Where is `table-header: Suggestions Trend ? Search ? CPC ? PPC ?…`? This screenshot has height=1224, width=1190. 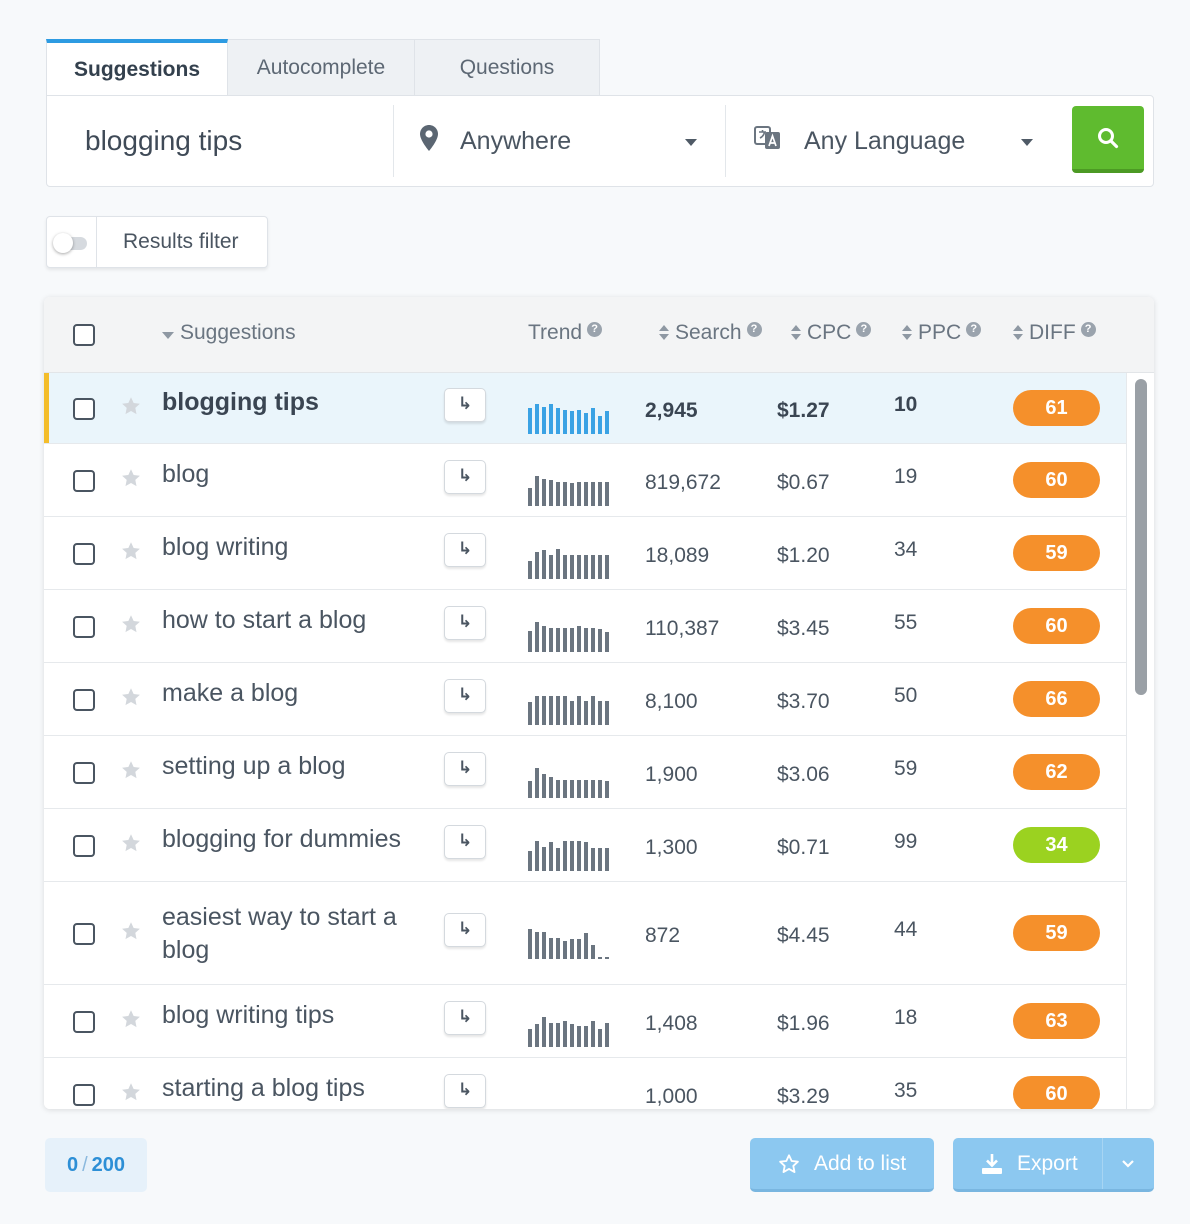
table-header: Suggestions Trend ? Search ? CPC ? PPC ?… is located at coordinates (599, 335).